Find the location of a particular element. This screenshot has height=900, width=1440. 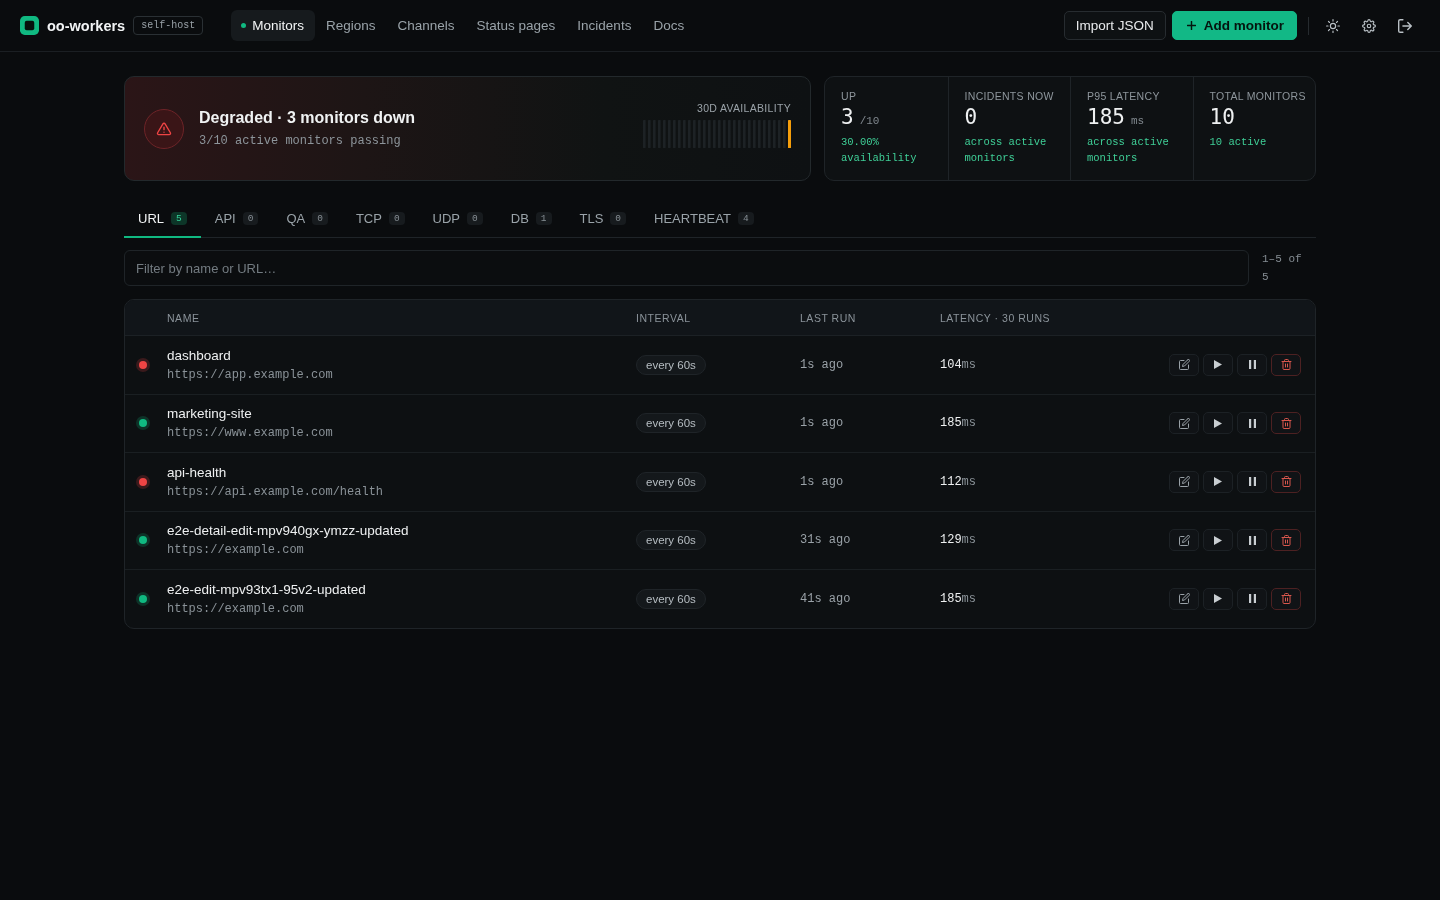

stat-label: TOTAL MONITORS is located at coordinates (1258, 96).